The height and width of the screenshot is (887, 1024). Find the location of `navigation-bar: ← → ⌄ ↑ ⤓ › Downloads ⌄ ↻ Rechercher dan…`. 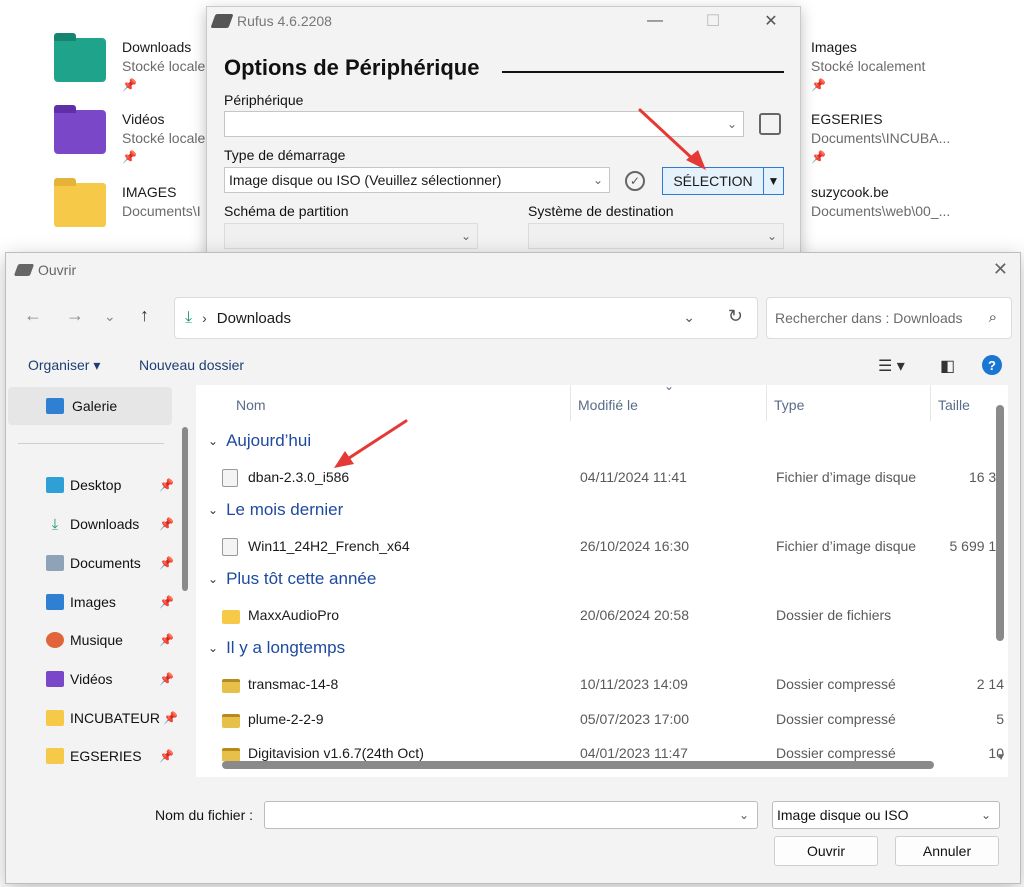

navigation-bar: ← → ⌄ ↑ ⤓ › Downloads ⌄ ↻ Rechercher dan… is located at coordinates (513, 317).